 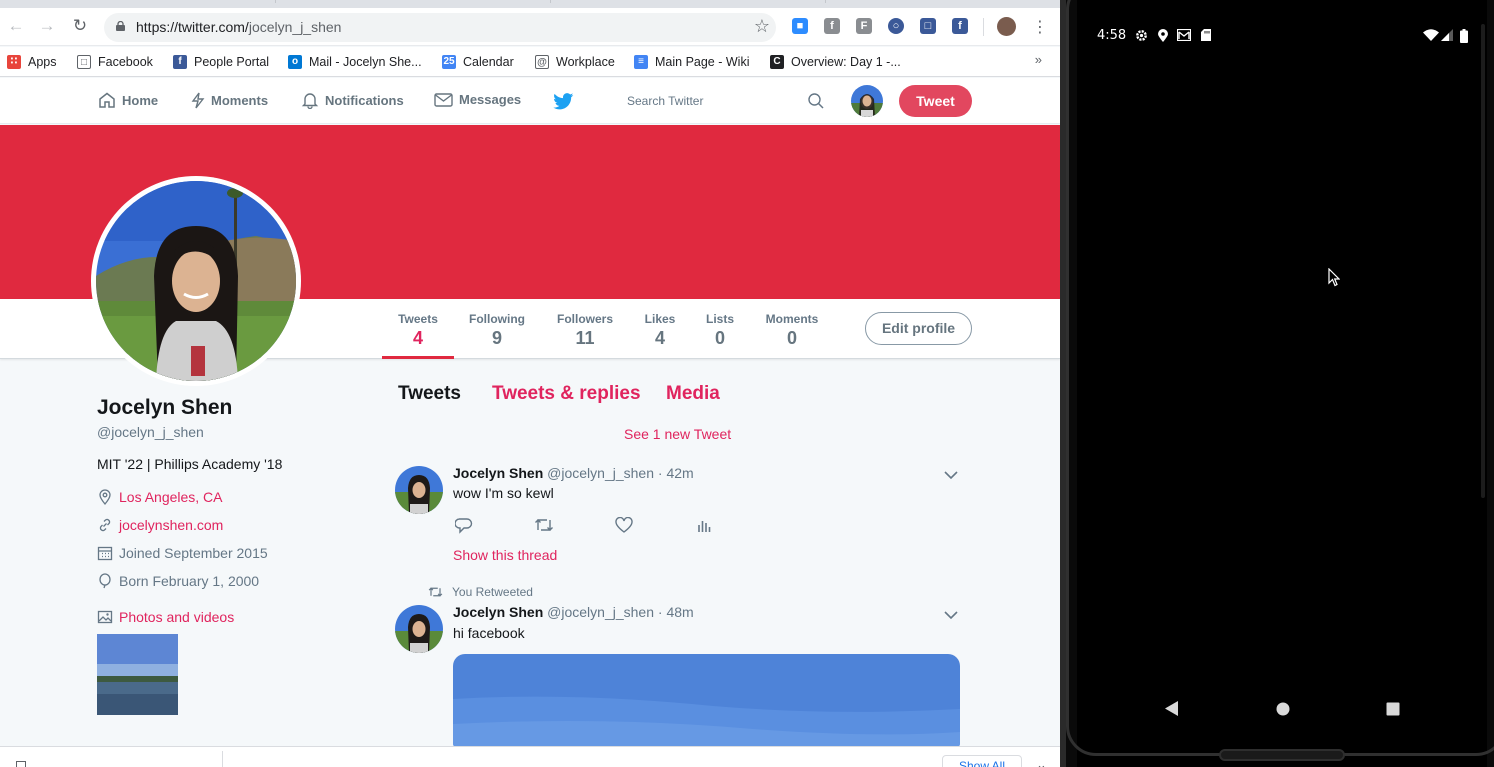 I want to click on nav-home: Home, so click(x=128, y=100).